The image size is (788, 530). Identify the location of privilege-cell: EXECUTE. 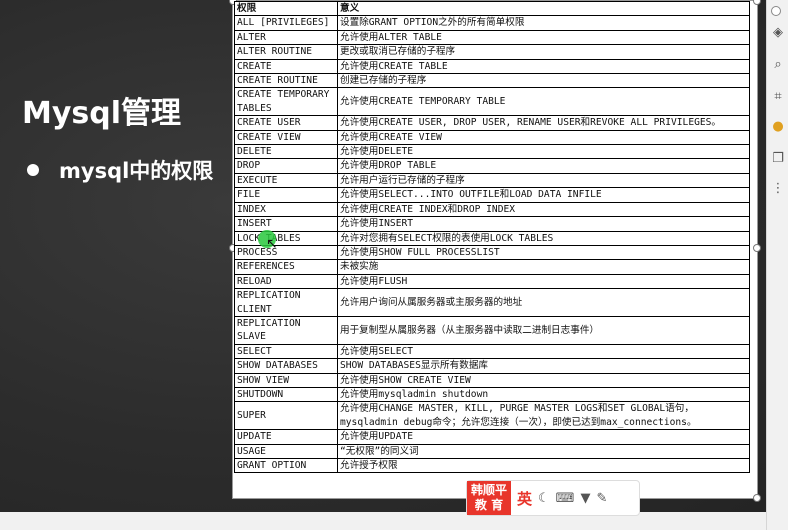
(286, 180).